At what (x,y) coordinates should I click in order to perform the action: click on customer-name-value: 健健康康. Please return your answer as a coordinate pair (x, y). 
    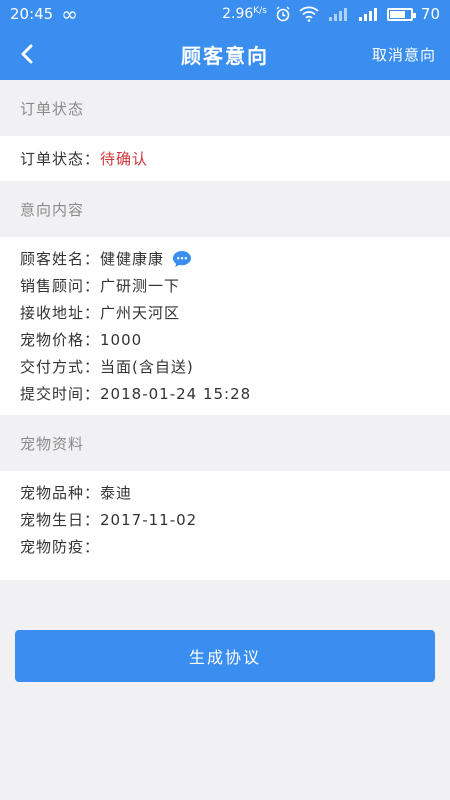
    Looking at the image, I should click on (132, 259).